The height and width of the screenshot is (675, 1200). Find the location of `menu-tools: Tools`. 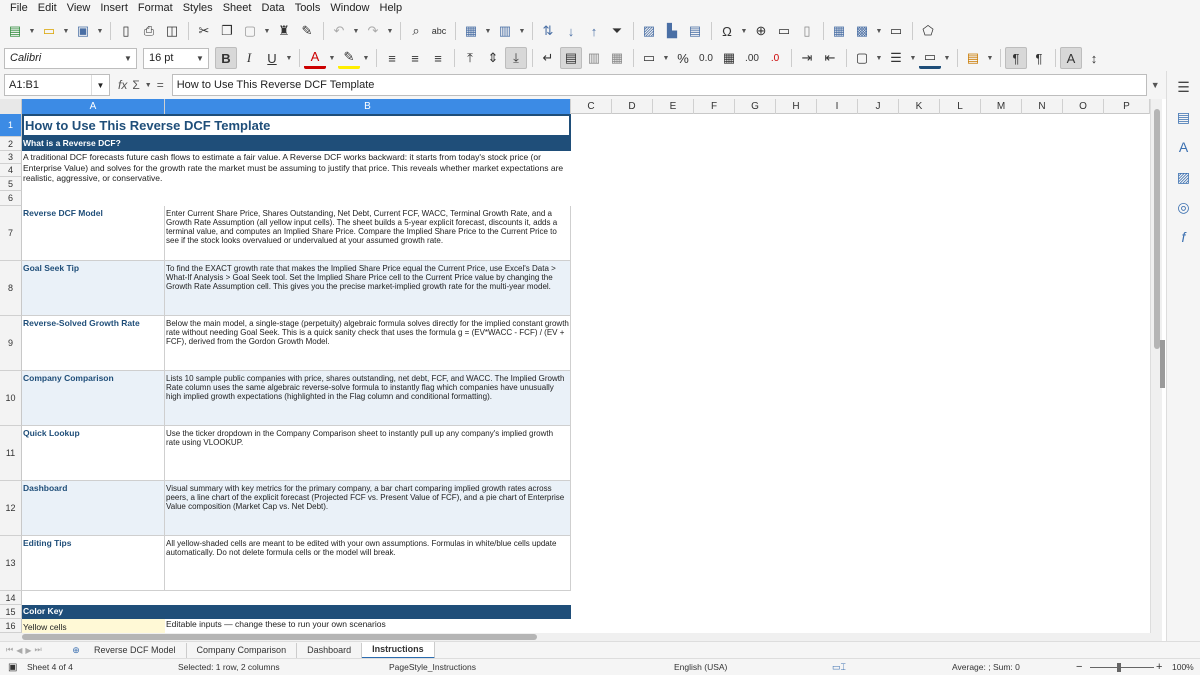

menu-tools: Tools is located at coordinates (308, 8).